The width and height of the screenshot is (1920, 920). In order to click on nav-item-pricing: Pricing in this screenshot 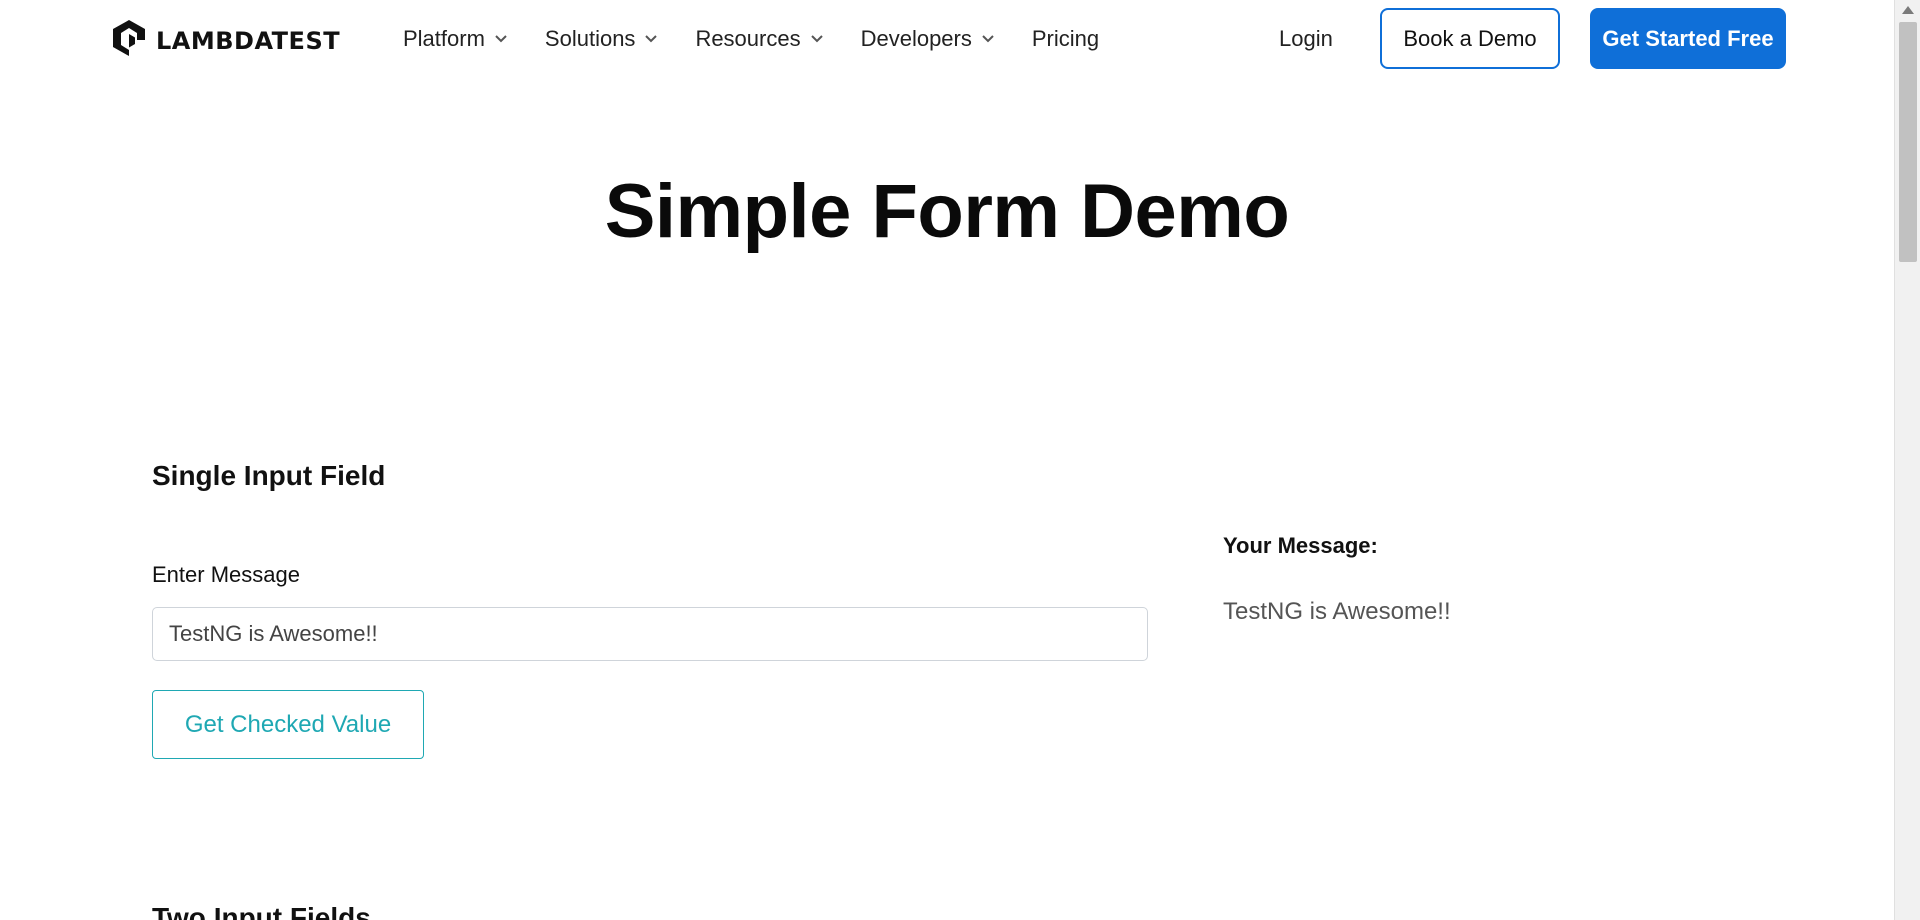, I will do `click(1065, 39)`.